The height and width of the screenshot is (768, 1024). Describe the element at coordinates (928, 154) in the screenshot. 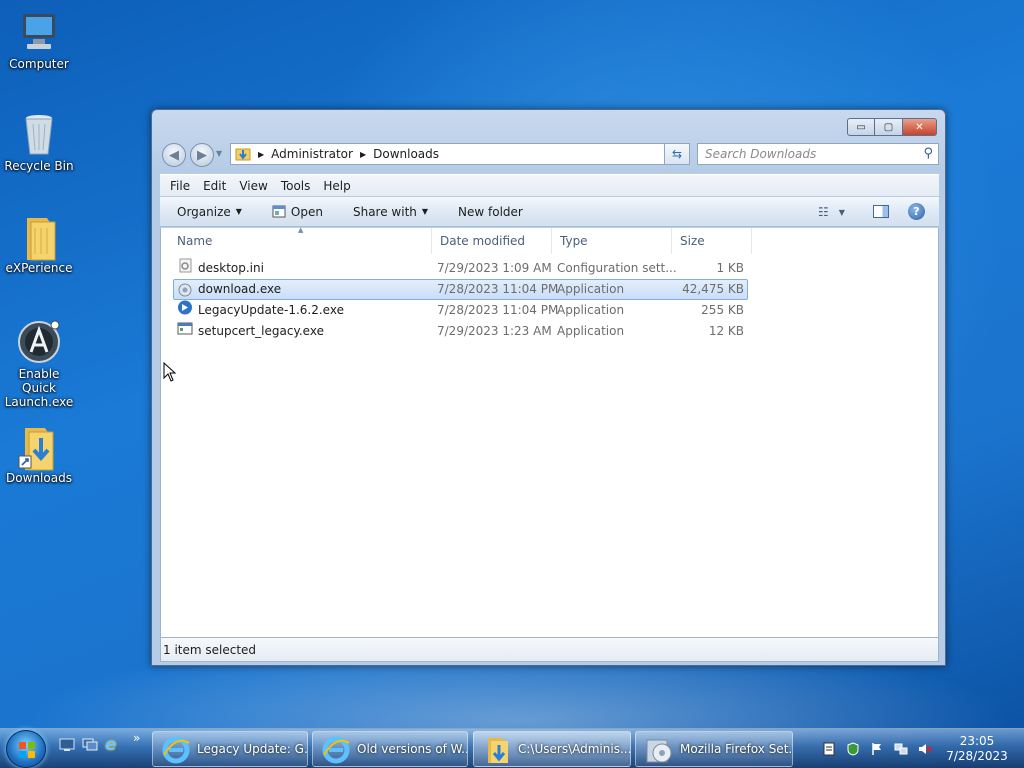

I see `search-icon: ⚲` at that location.